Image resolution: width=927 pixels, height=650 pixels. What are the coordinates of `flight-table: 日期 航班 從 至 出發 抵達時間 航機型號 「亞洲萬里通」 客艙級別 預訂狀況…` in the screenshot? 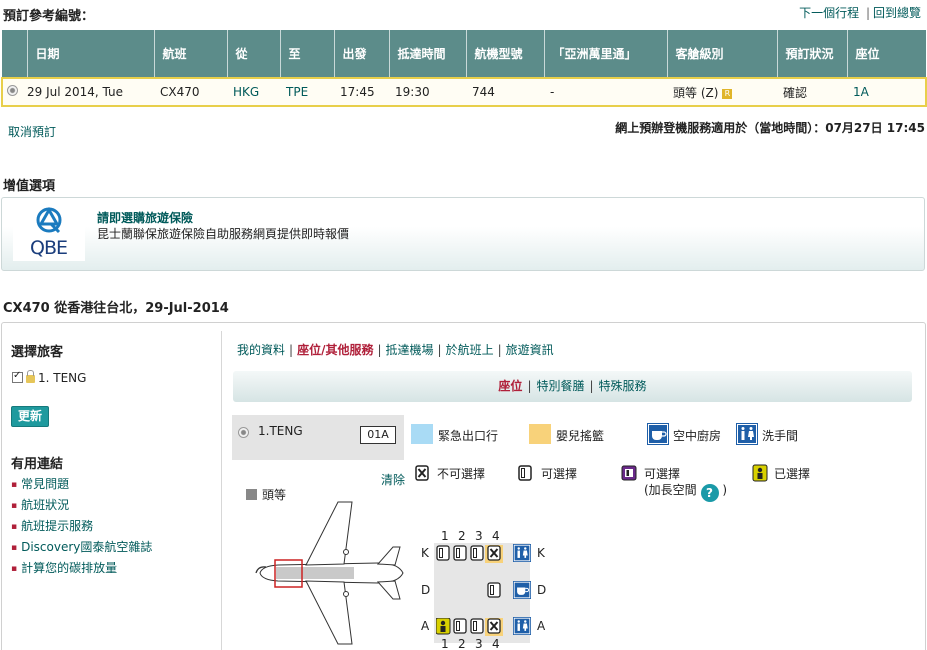 It's located at (464, 68).